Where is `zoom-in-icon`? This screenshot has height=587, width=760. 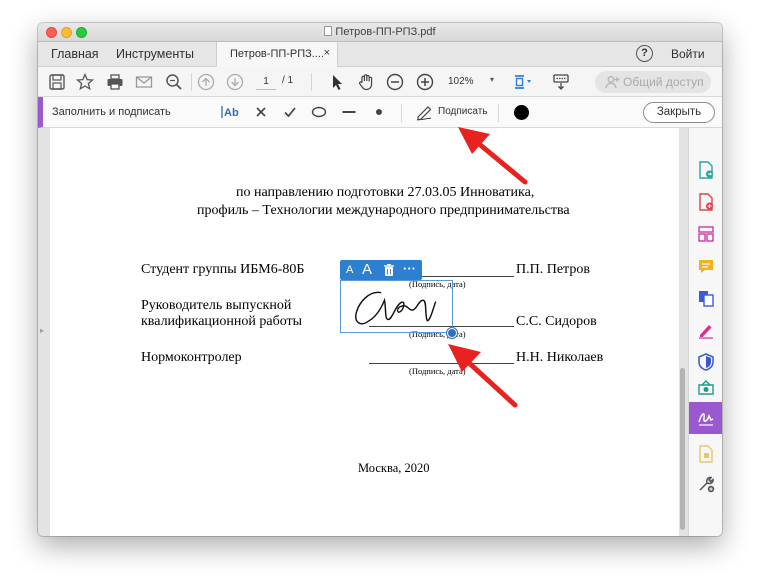
zoom-in-icon is located at coordinates (425, 82).